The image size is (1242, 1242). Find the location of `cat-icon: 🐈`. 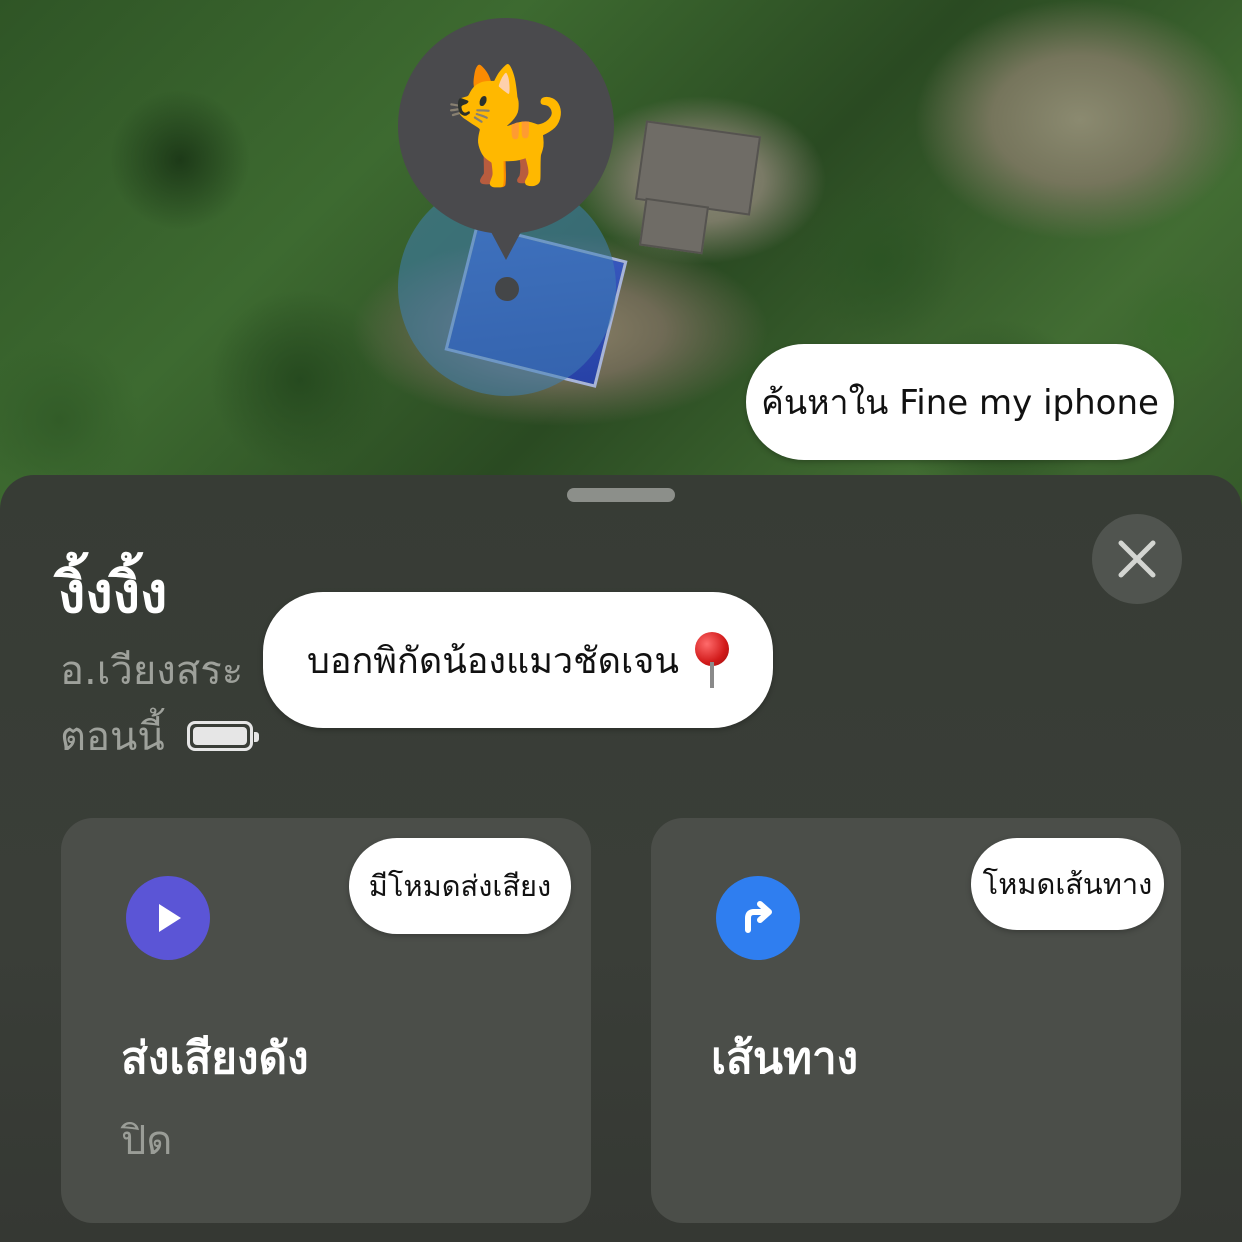

cat-icon: 🐈 is located at coordinates (506, 126).